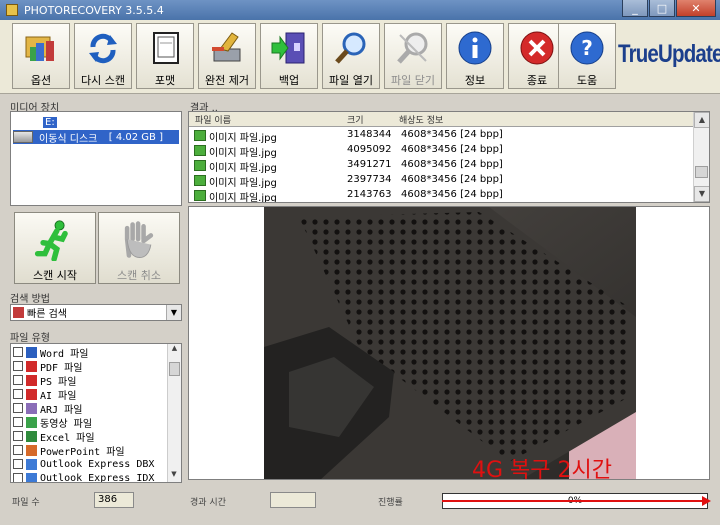 The image size is (720, 525). What do you see at coordinates (413, 56) in the screenshot?
I see `close-file-button: 파일 닫기` at bounding box center [413, 56].